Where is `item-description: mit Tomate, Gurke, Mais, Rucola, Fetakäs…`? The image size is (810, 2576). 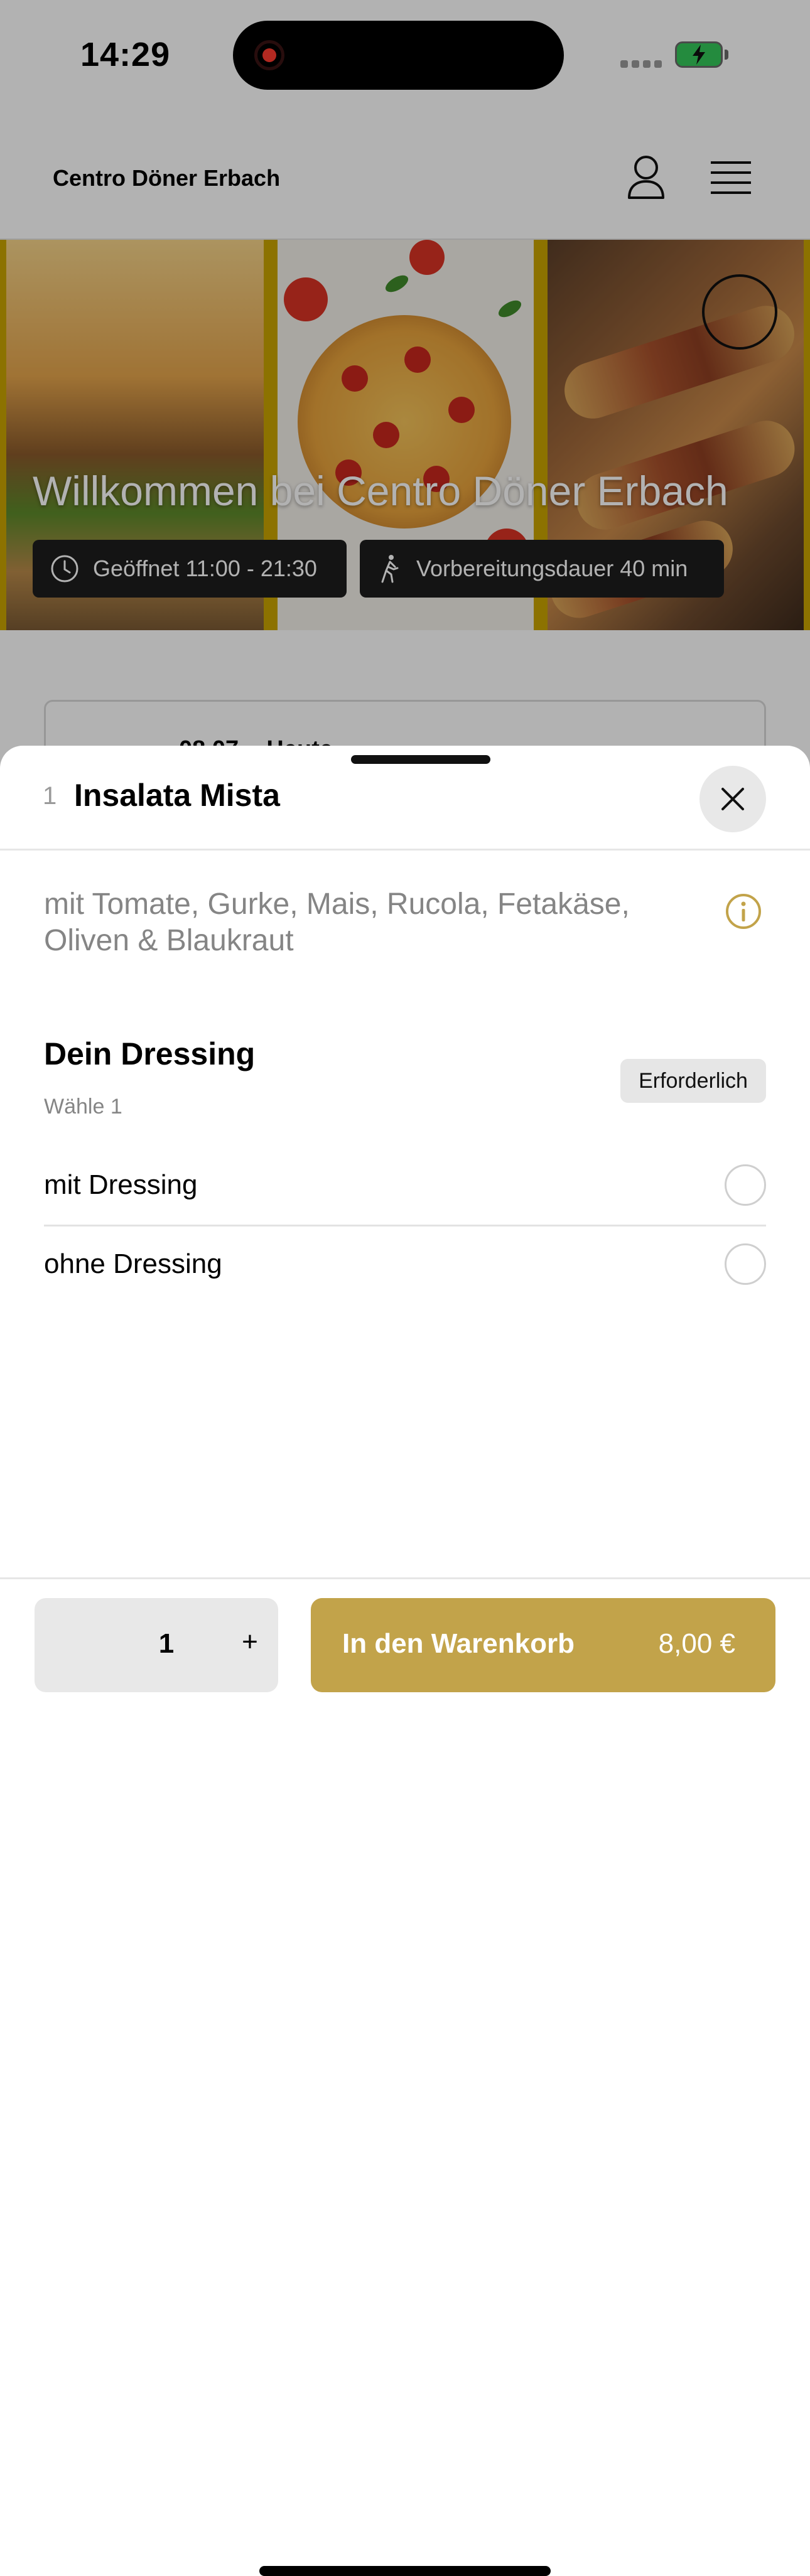 item-description: mit Tomate, Gurke, Mais, Rucola, Fetakäs… is located at coordinates (337, 922).